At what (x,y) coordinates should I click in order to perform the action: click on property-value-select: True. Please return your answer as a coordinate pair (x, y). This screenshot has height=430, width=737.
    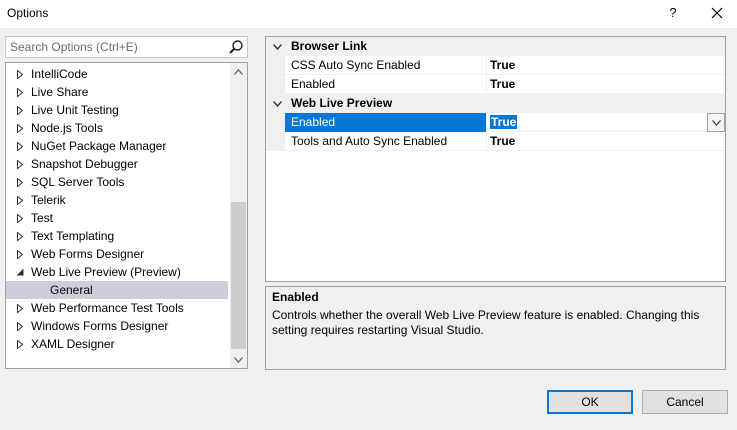
    Looking at the image, I should click on (503, 122).